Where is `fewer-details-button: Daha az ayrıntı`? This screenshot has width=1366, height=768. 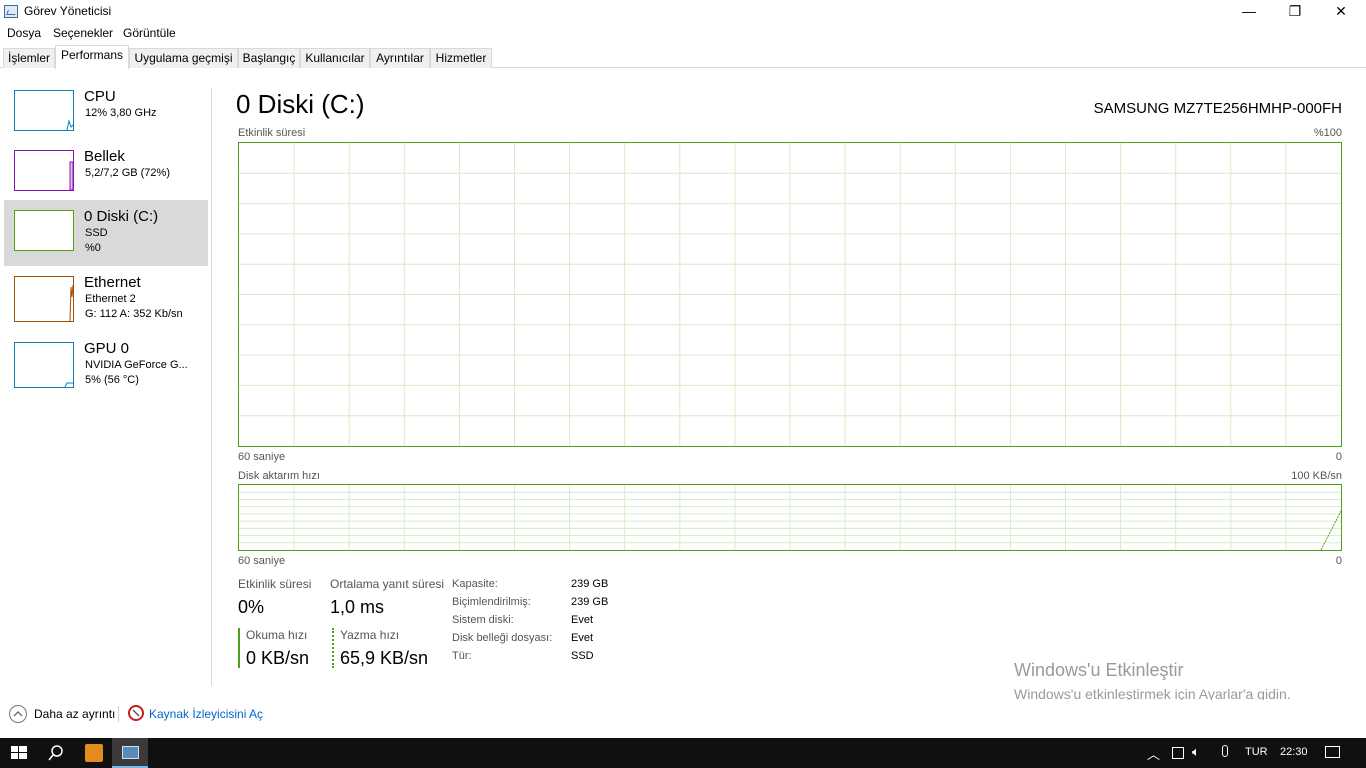 fewer-details-button: Daha az ayrıntı is located at coordinates (74, 714).